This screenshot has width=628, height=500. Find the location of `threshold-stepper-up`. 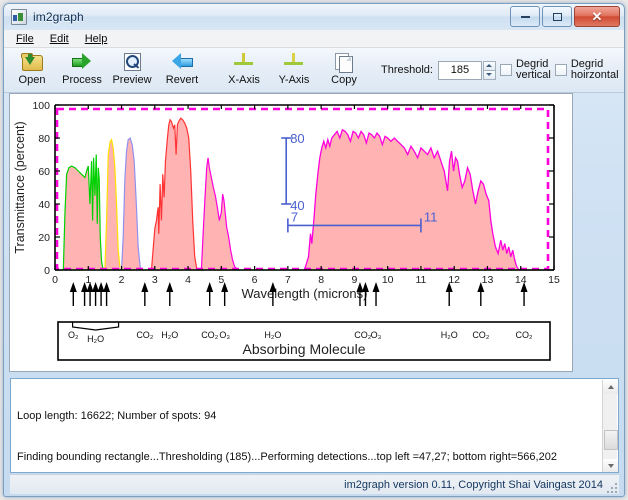

threshold-stepper-up is located at coordinates (489, 65).